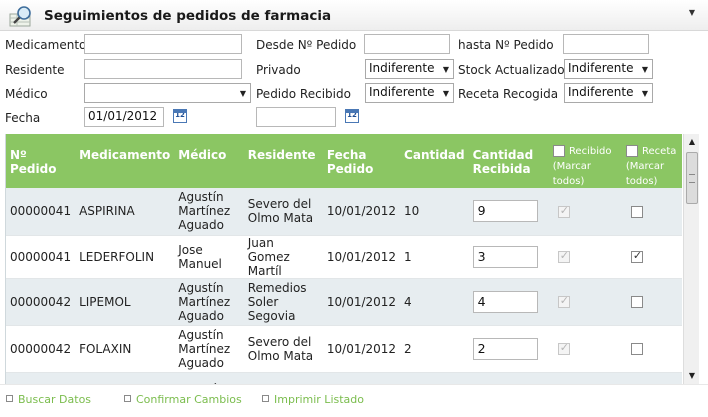 This screenshot has height=417, width=708. I want to click on cell-residente: Juan Gomez Martíl, so click(283, 257).